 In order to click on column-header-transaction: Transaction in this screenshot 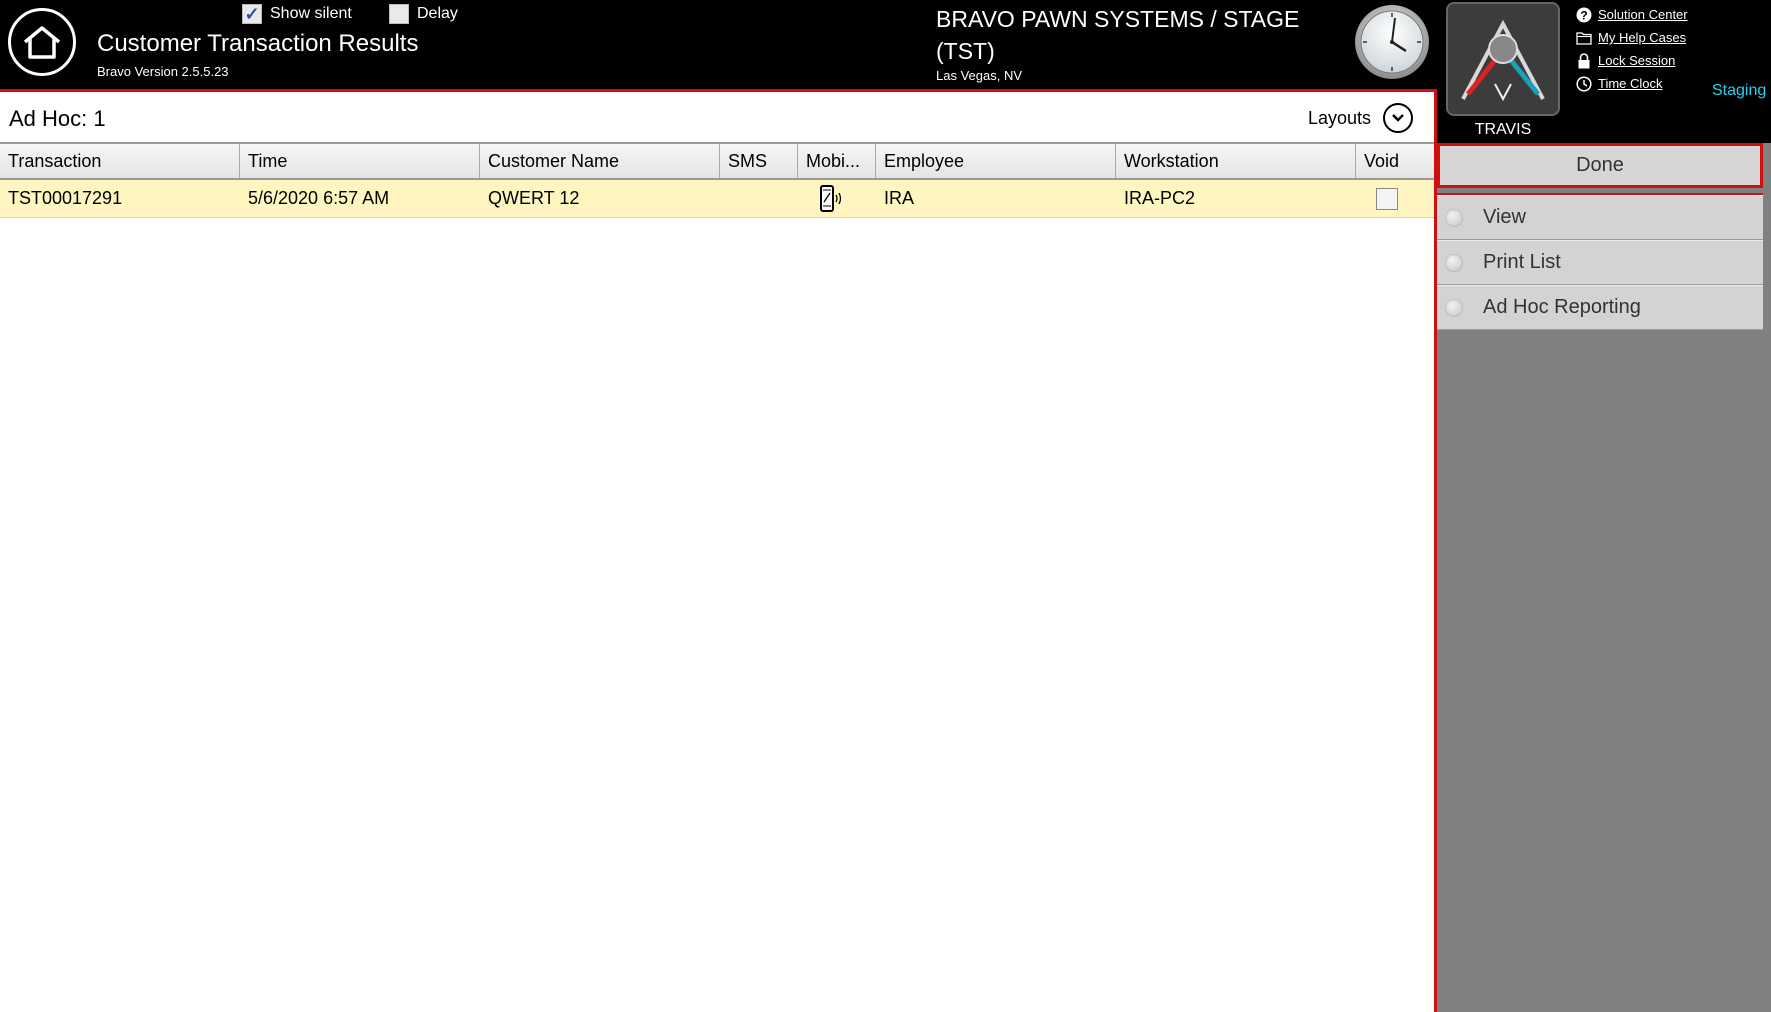, I will do `click(120, 161)`.